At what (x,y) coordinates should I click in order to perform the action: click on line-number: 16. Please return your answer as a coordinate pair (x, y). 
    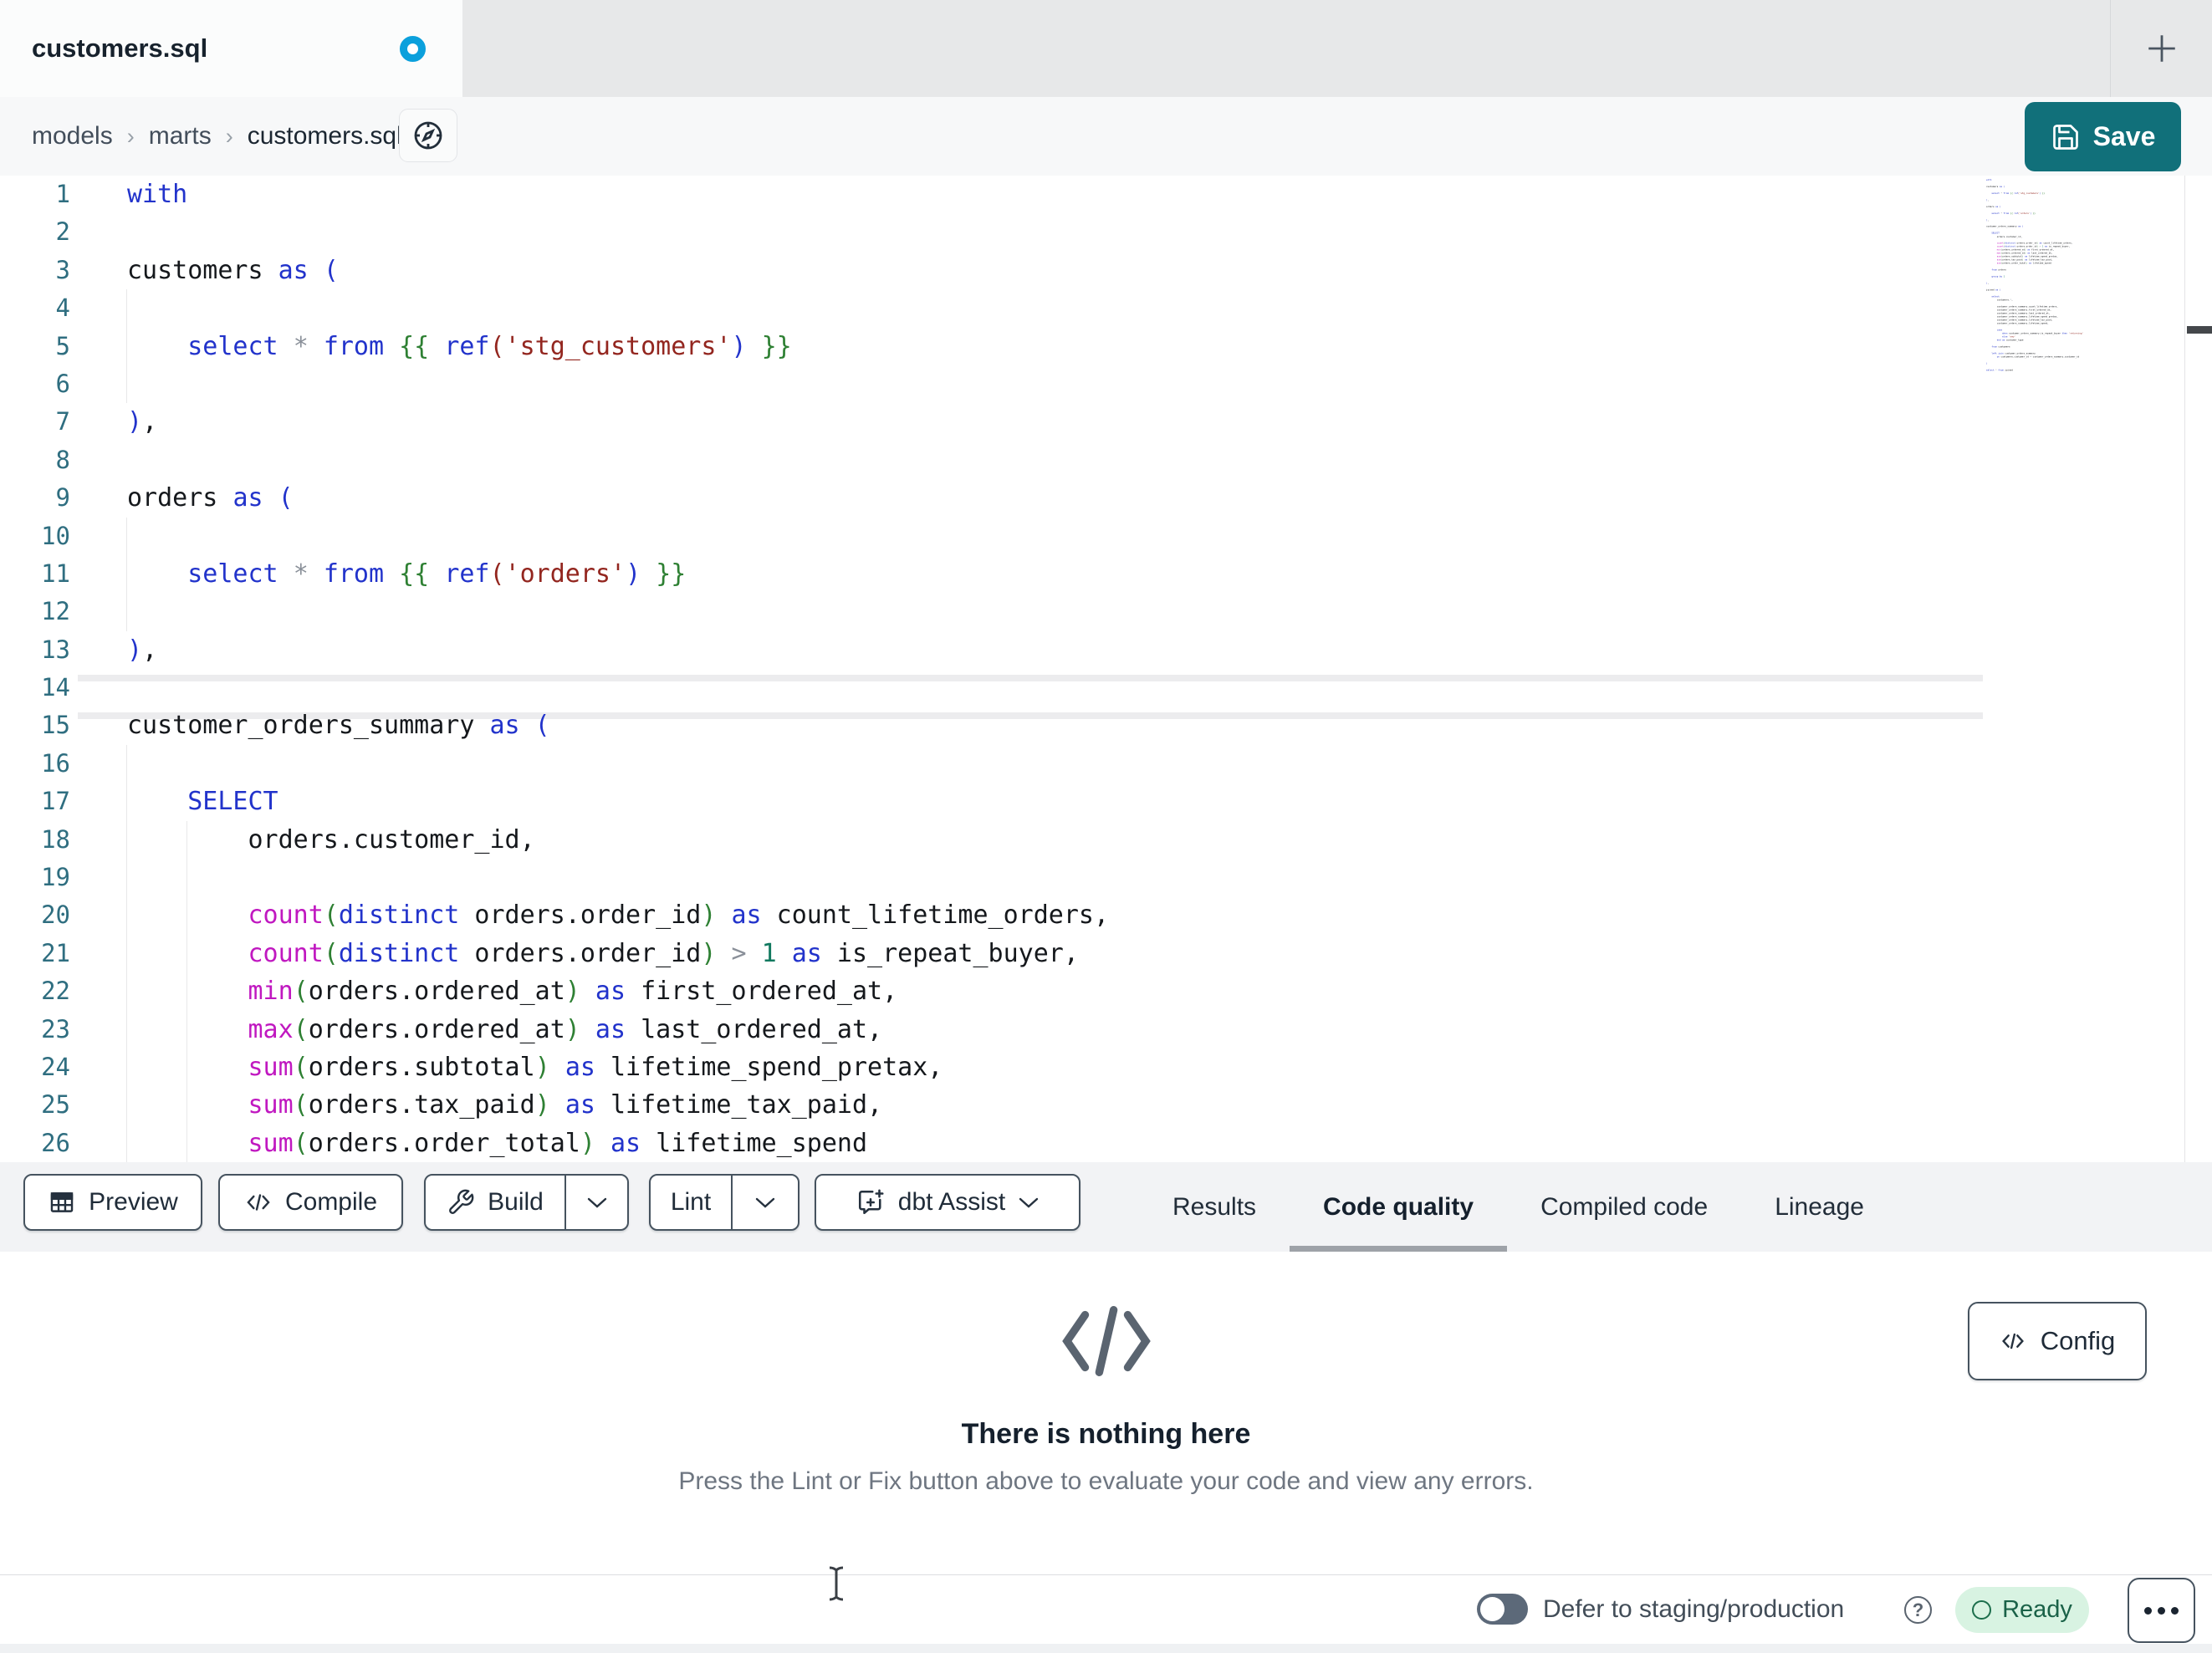
    Looking at the image, I should click on (56, 763).